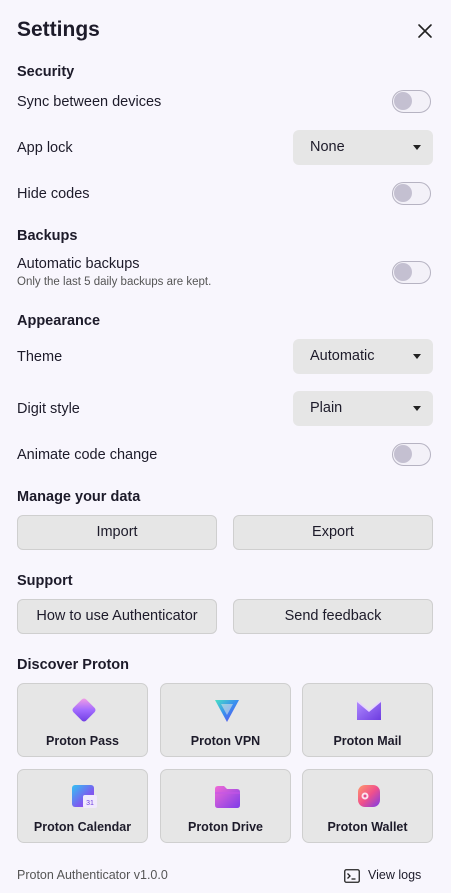 Image resolution: width=451 pixels, height=893 pixels. What do you see at coordinates (352, 876) in the screenshot?
I see `terminal-icon` at bounding box center [352, 876].